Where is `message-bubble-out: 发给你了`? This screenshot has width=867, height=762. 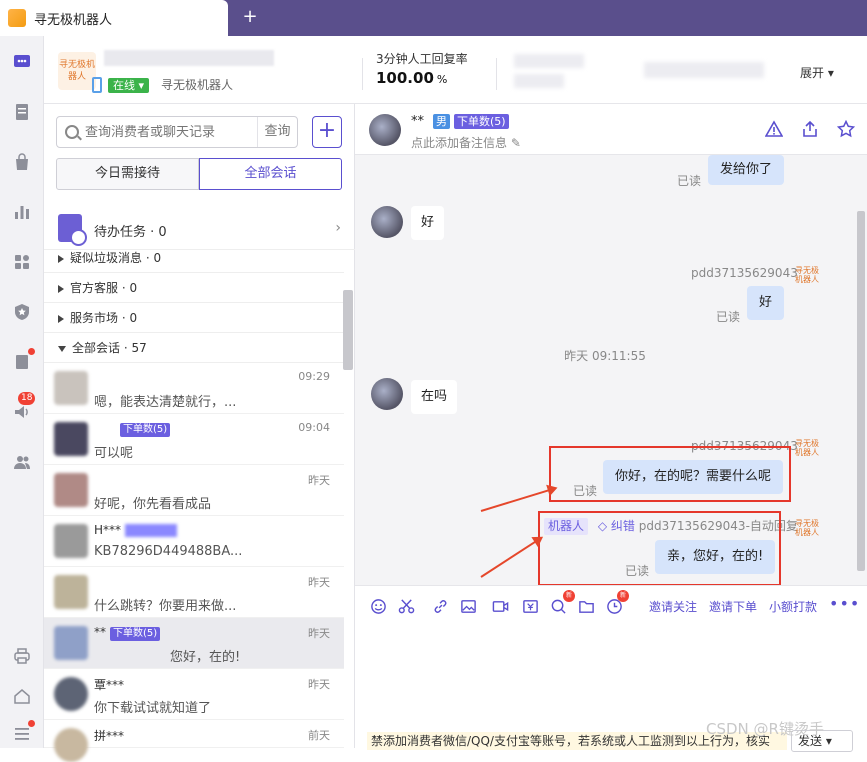
message-bubble-out: 发给你了 is located at coordinates (746, 170).